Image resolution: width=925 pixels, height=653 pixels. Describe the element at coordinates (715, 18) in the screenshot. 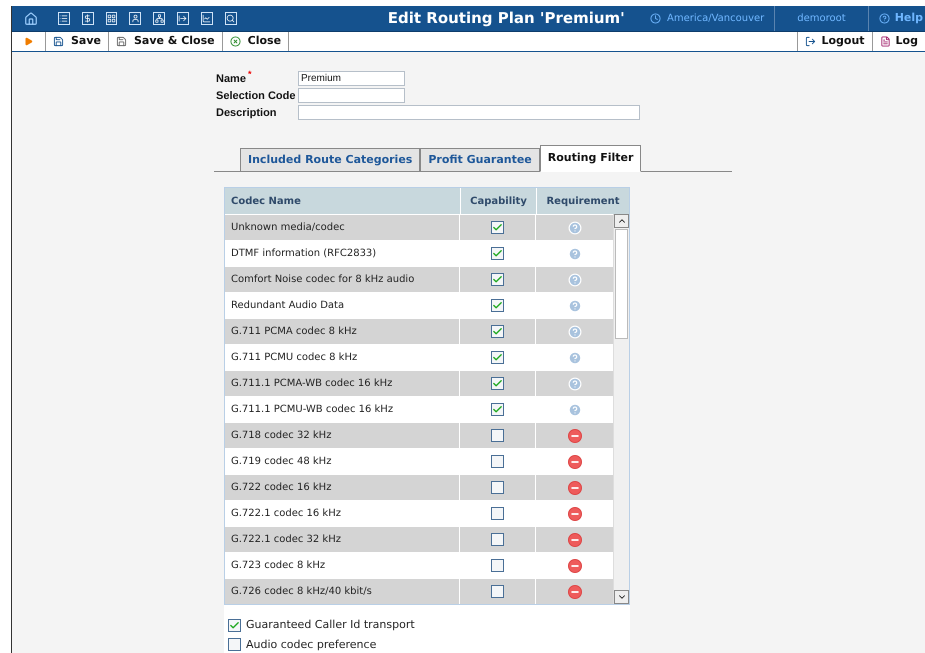

I see `timezone-link: America/Vancouver` at that location.